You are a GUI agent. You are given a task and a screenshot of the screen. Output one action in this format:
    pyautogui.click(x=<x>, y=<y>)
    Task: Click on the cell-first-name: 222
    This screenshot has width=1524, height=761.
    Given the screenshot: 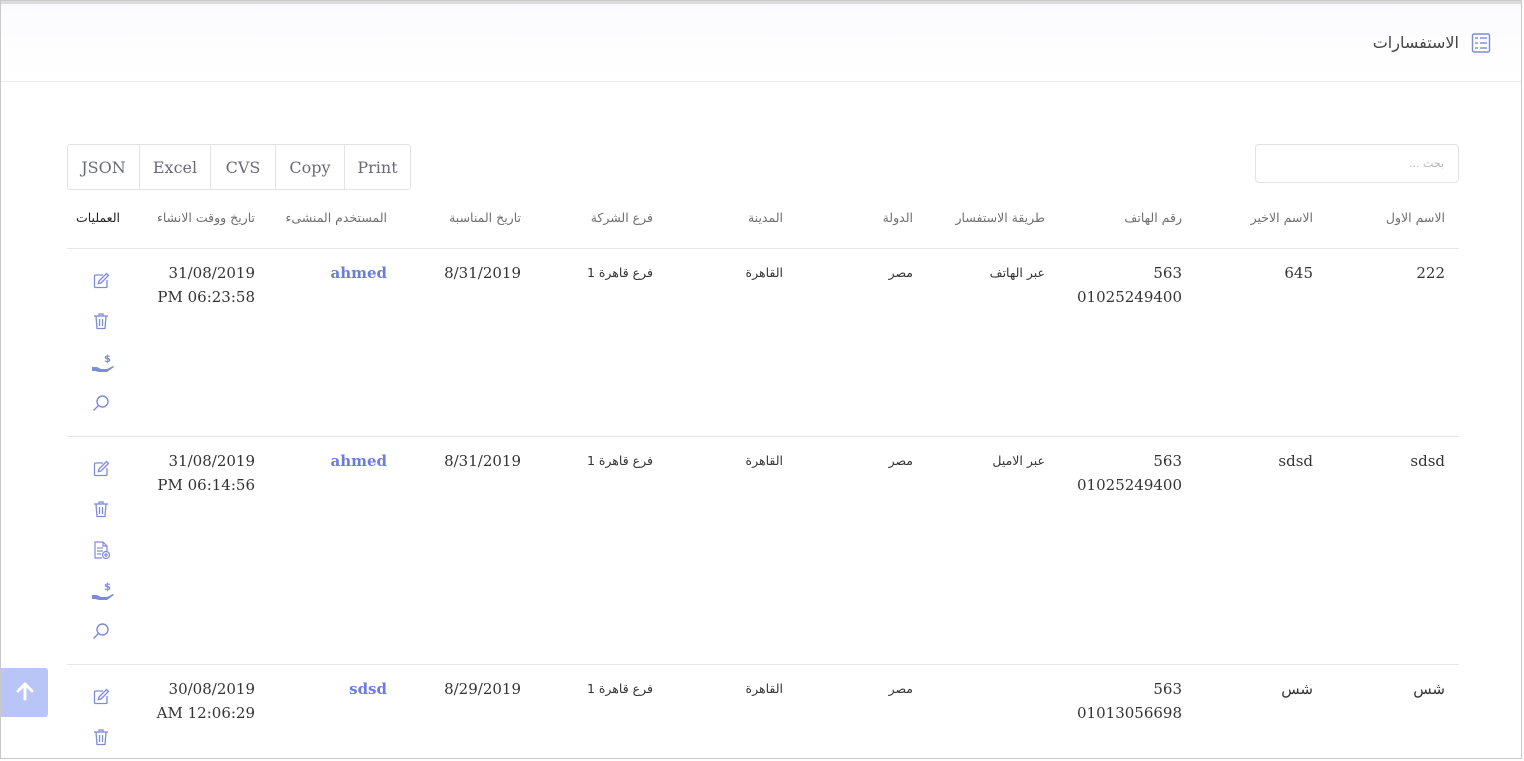 What is the action you would take?
    pyautogui.click(x=1430, y=273)
    